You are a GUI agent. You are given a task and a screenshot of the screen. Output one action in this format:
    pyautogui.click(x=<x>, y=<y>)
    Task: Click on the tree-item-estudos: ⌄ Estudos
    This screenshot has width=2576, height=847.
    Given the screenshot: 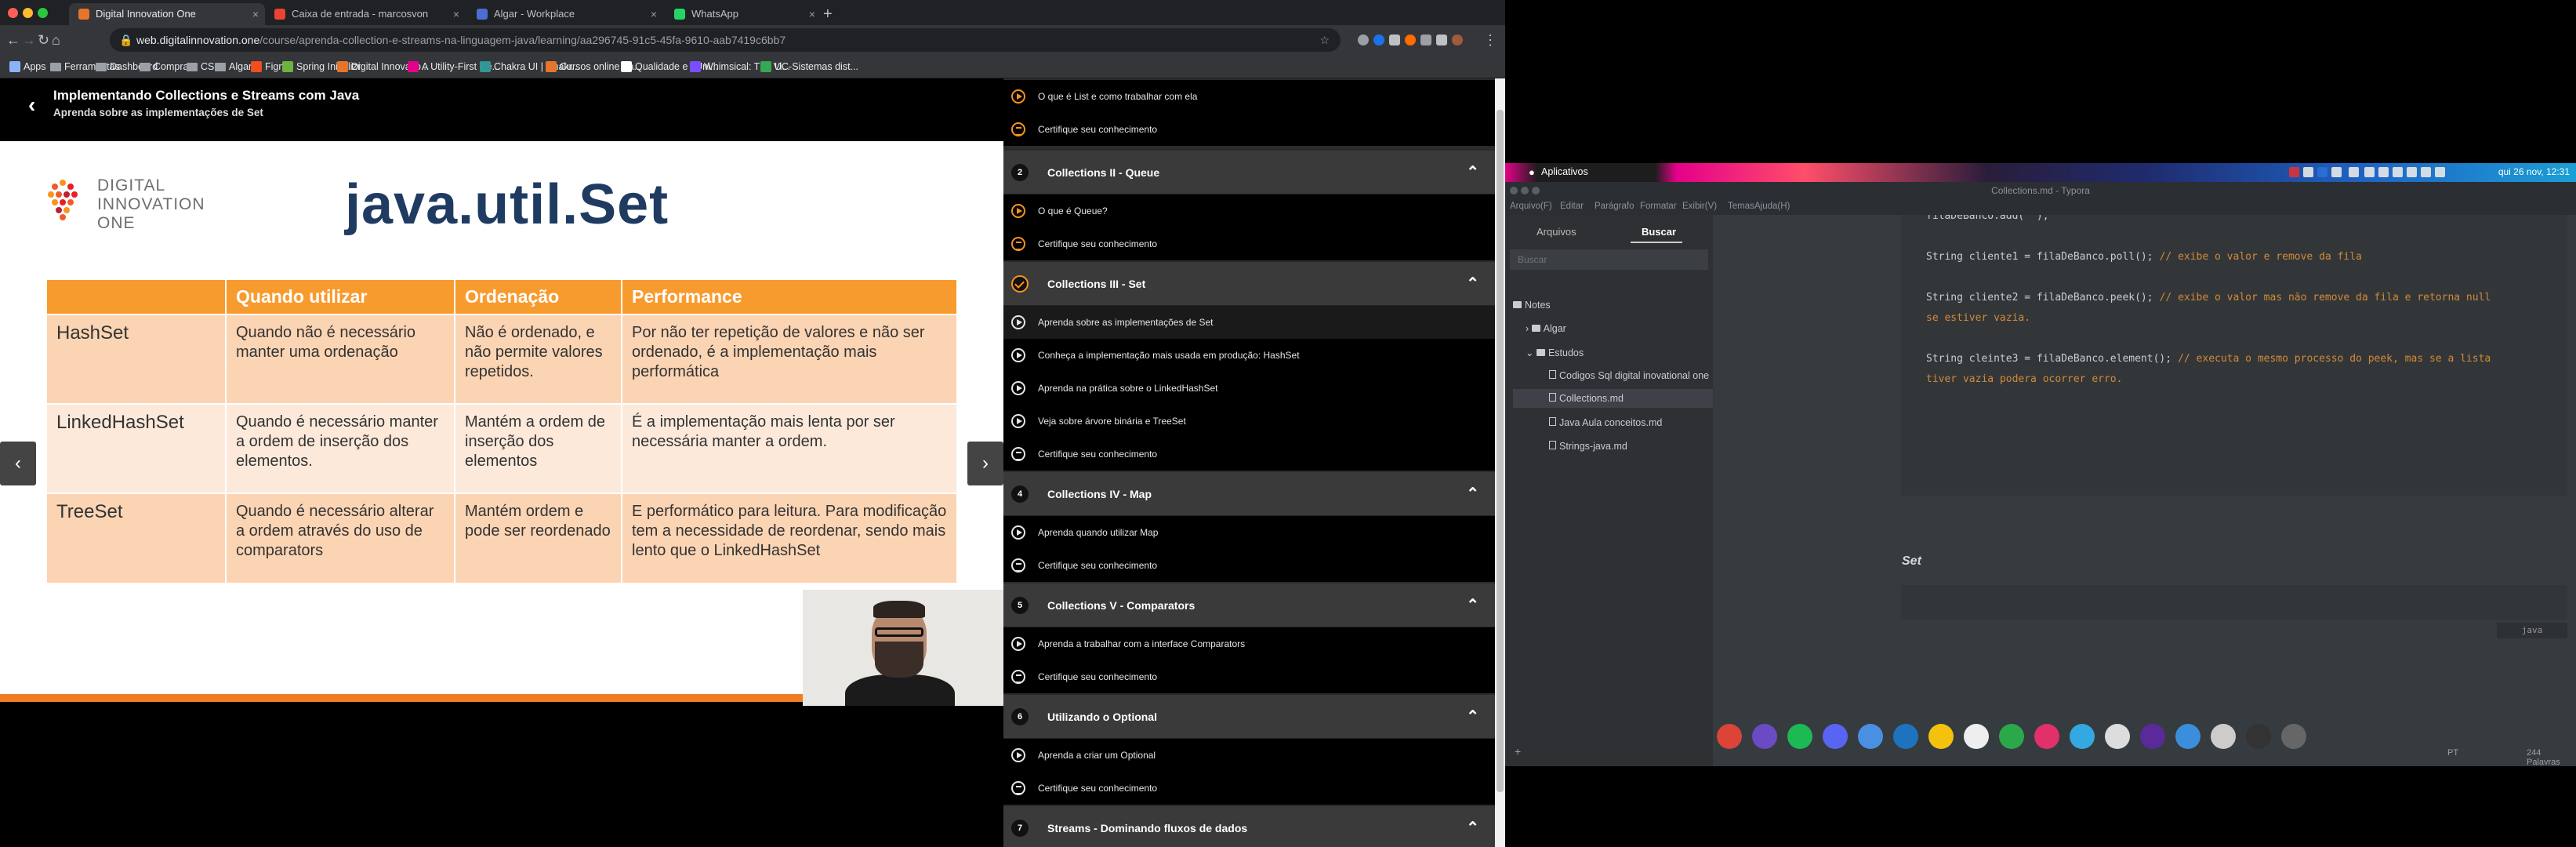 What is the action you would take?
    pyautogui.click(x=1555, y=352)
    